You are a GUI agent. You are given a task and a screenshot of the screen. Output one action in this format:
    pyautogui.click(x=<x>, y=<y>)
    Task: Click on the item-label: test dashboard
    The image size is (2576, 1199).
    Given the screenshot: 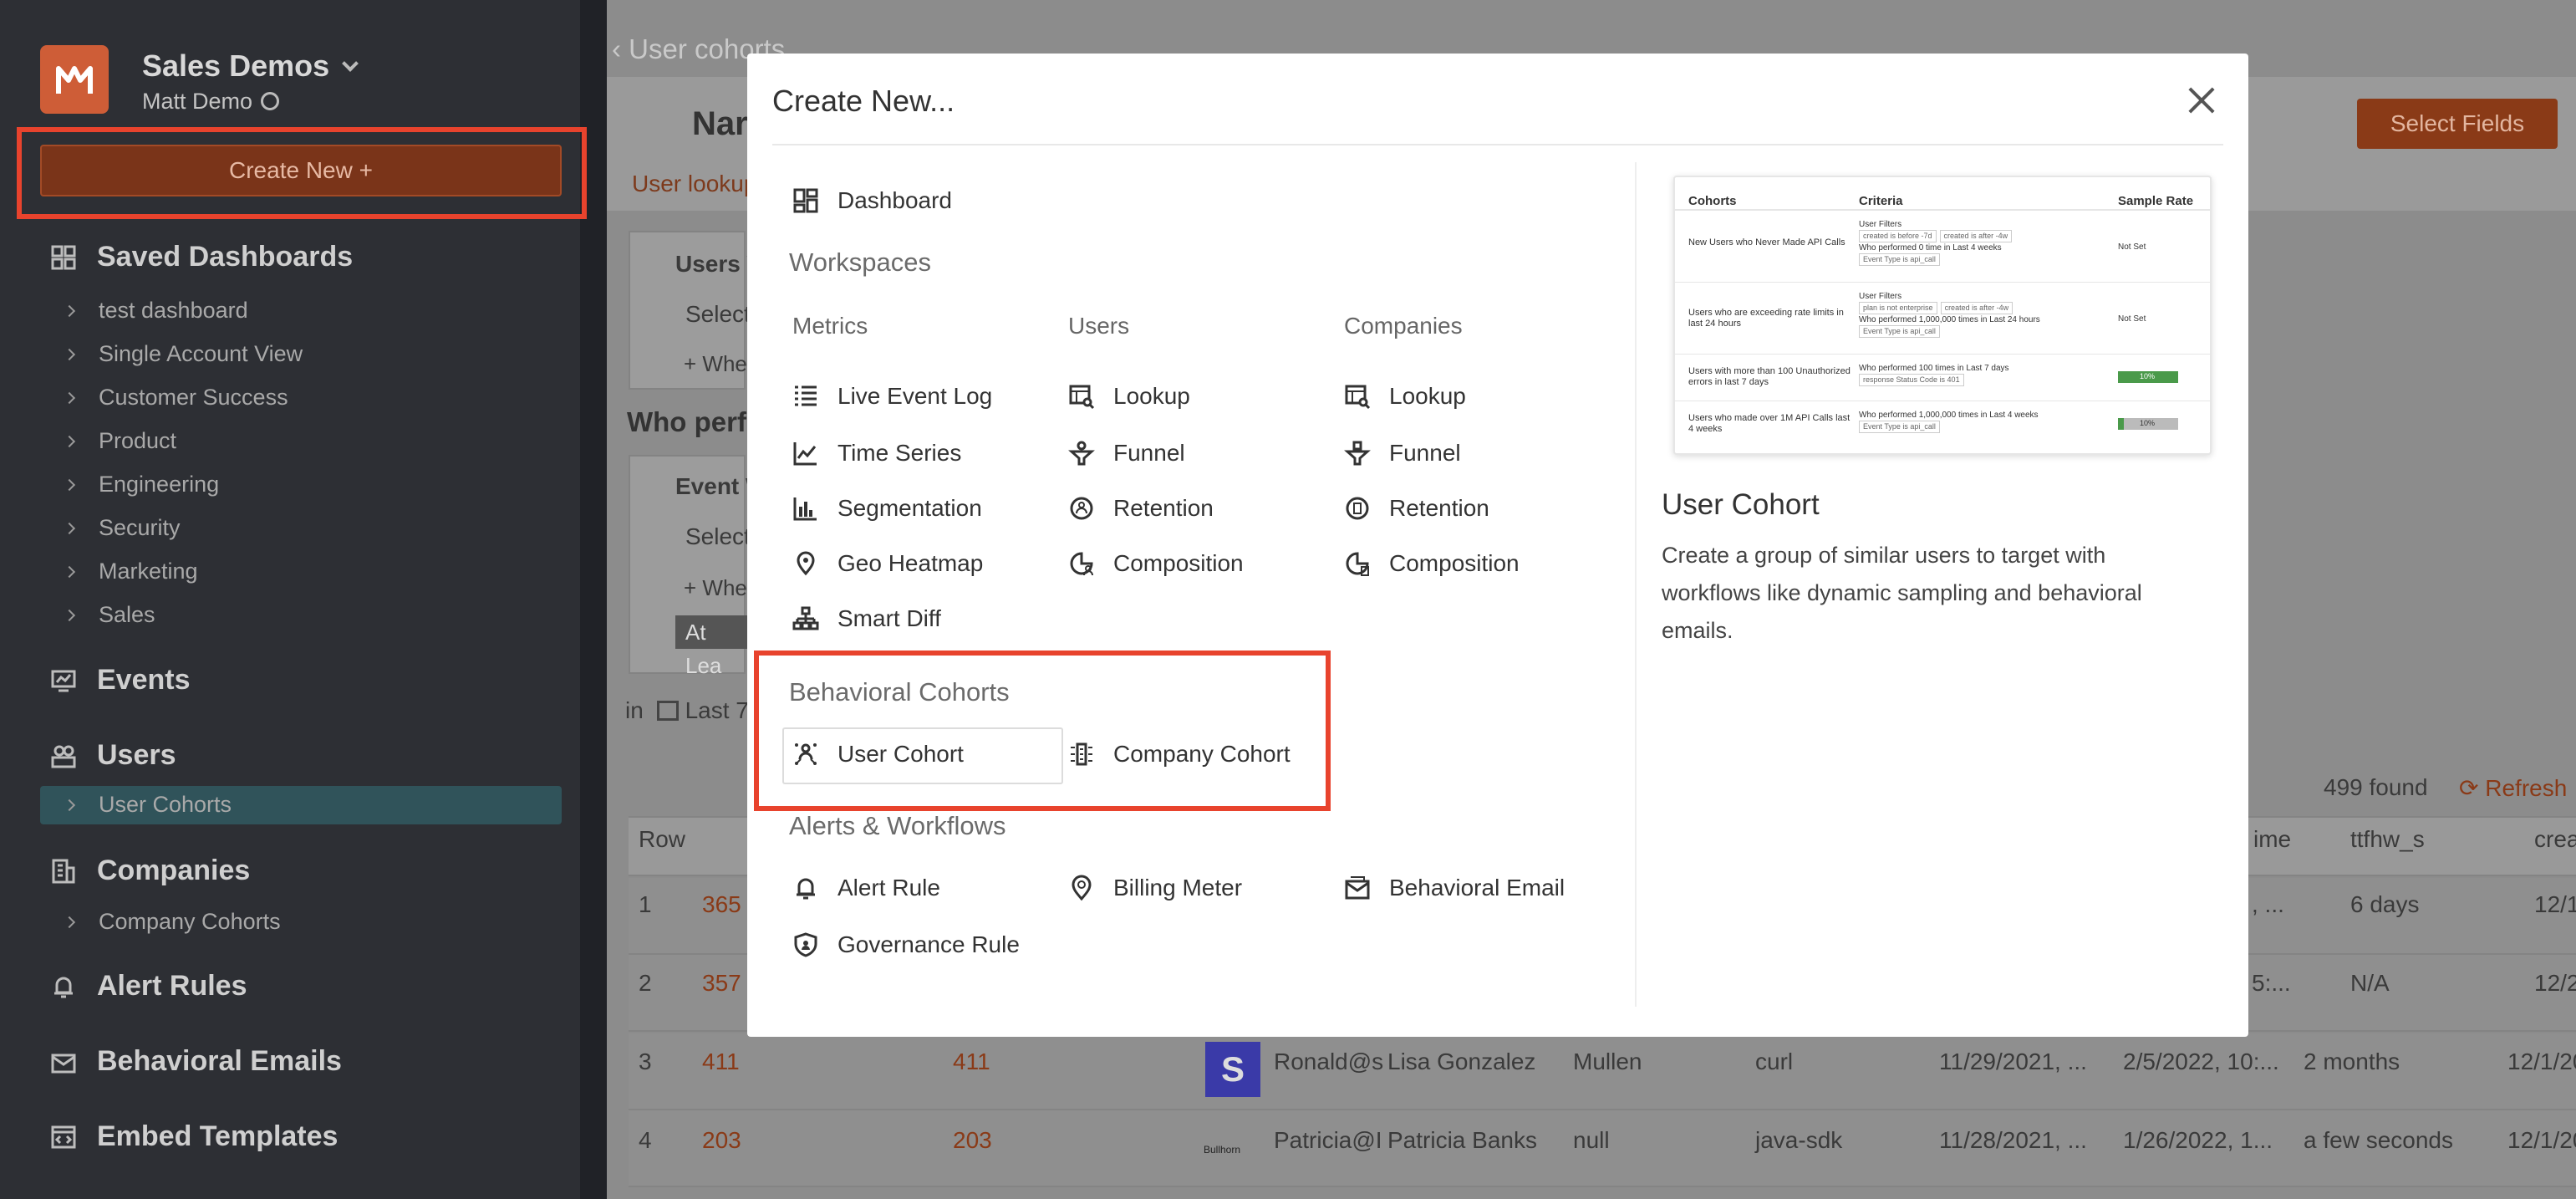 What is the action you would take?
    pyautogui.click(x=173, y=311)
    